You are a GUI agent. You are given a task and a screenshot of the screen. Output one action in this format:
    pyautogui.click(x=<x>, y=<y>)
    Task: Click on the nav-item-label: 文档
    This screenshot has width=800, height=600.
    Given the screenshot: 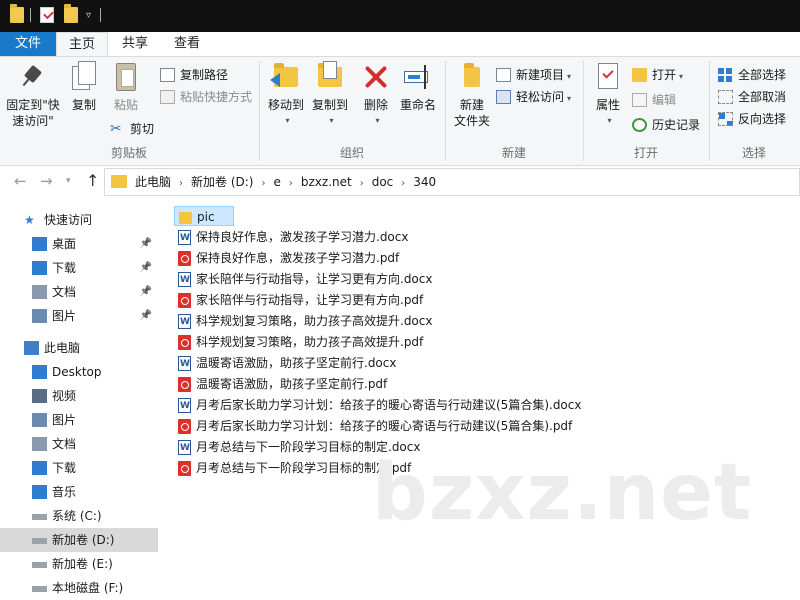 What is the action you would take?
    pyautogui.click(x=64, y=292)
    